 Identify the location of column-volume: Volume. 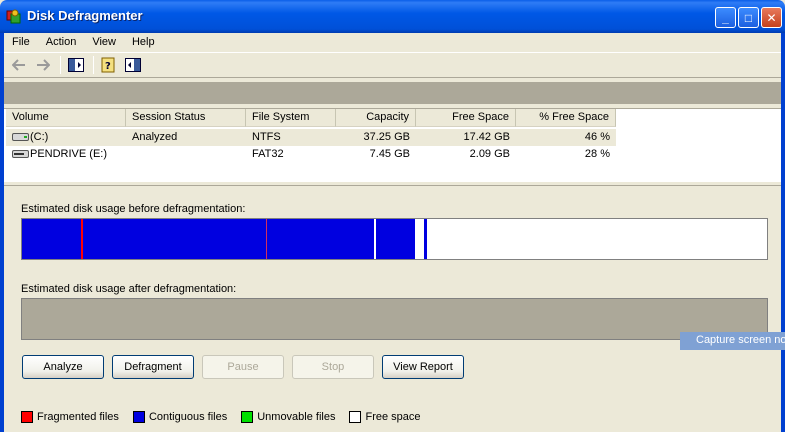
(66, 118).